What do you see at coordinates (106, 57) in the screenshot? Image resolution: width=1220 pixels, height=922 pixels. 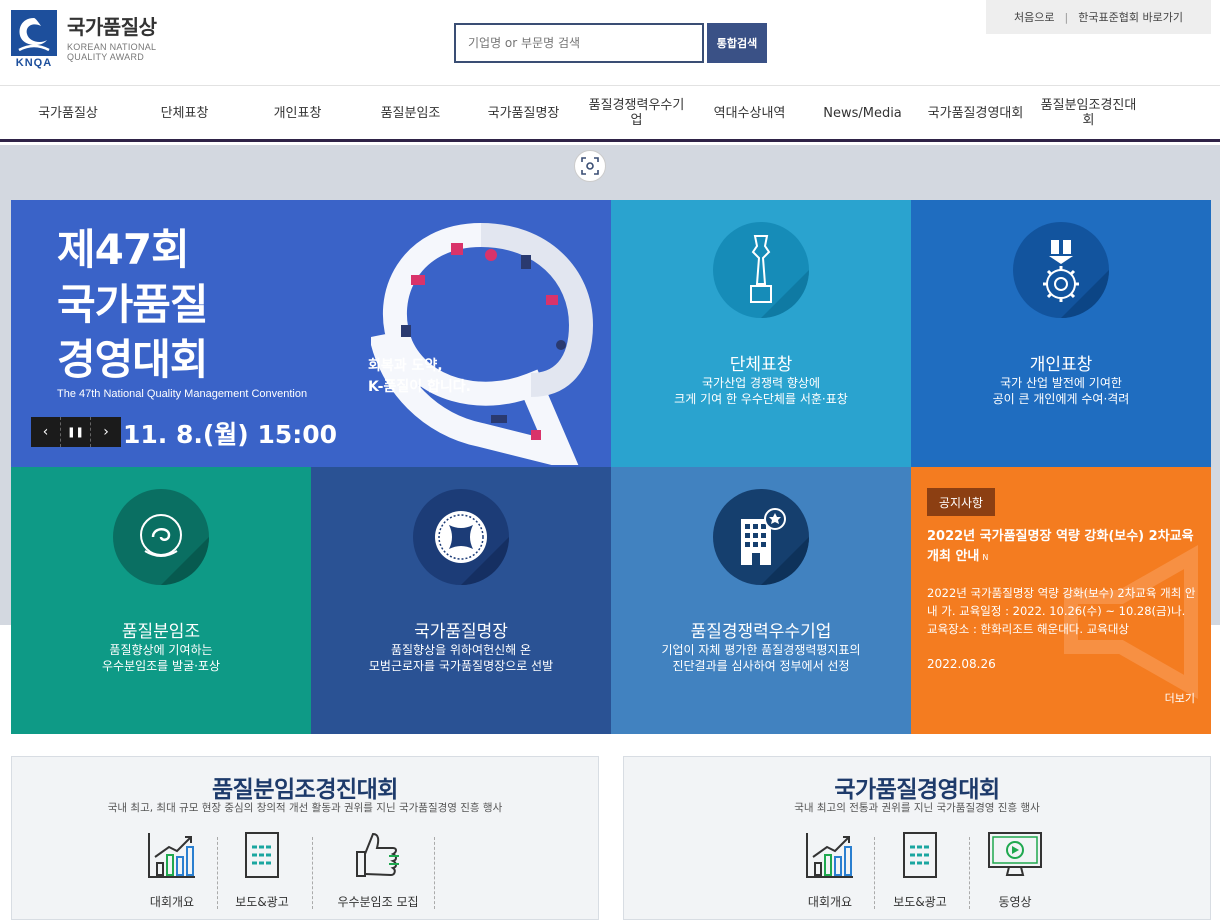 I see `logo-subtitle-line2: QUALITY AWARD` at bounding box center [106, 57].